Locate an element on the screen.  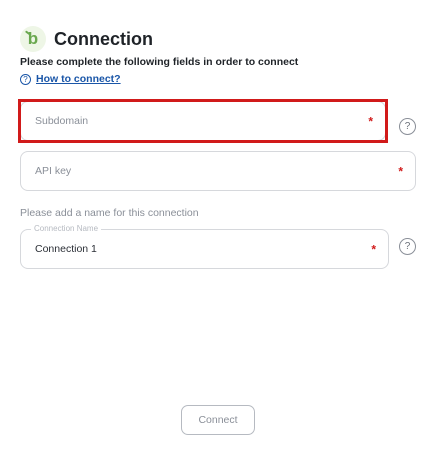
subdomain-placeholder: Subdomain is located at coordinates (62, 121).